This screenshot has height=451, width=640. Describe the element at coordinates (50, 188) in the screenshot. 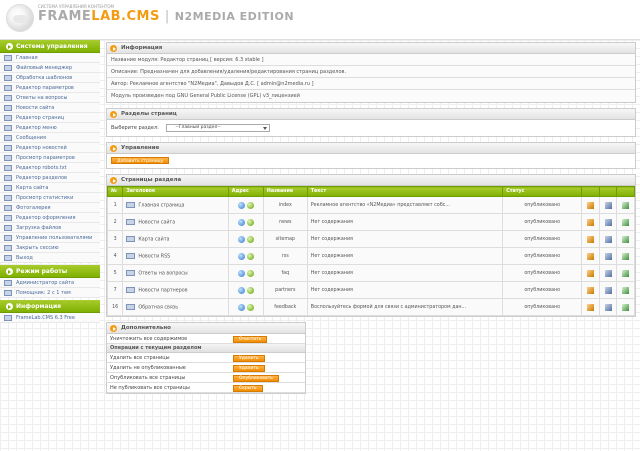

I see `sidebar-item: Карта сайта` at that location.